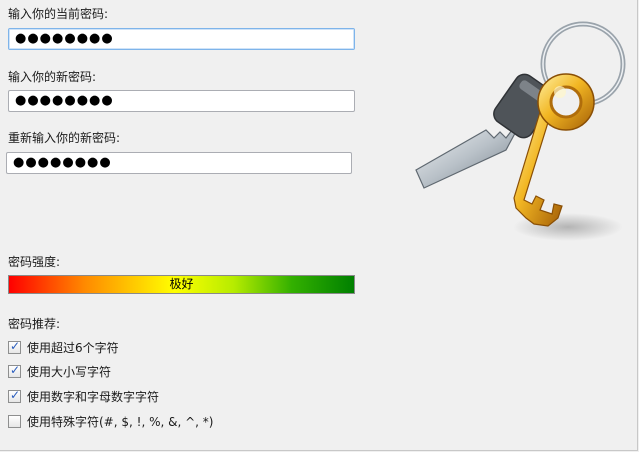 This screenshot has width=639, height=452. I want to click on recommendation-item: 使用特殊字符(#, $, !, %, &, ^, *), so click(110, 421).